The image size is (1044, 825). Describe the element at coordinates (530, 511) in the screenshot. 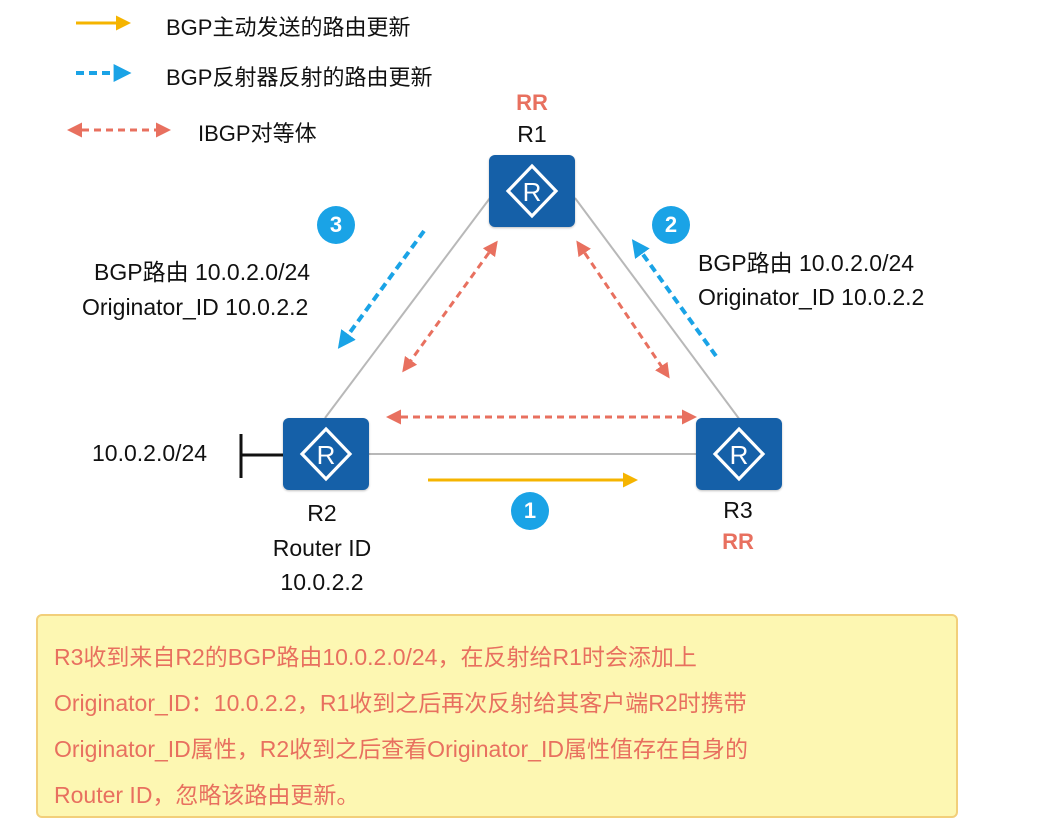

I see `step-badge-1: 1` at that location.